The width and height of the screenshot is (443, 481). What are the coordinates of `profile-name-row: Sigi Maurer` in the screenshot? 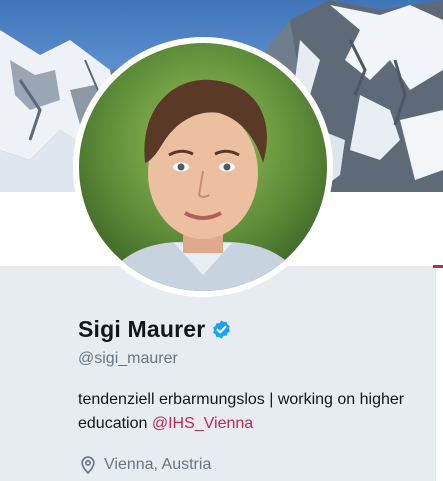 It's located at (155, 329).